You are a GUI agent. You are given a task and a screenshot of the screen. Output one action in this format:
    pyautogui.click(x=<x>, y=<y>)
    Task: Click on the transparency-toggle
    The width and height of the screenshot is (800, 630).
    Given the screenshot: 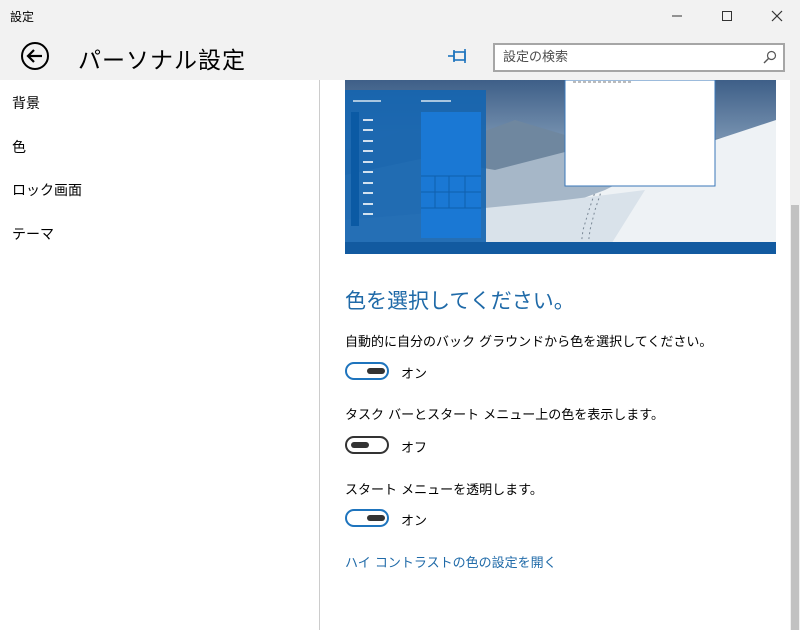 What is the action you would take?
    pyautogui.click(x=367, y=518)
    